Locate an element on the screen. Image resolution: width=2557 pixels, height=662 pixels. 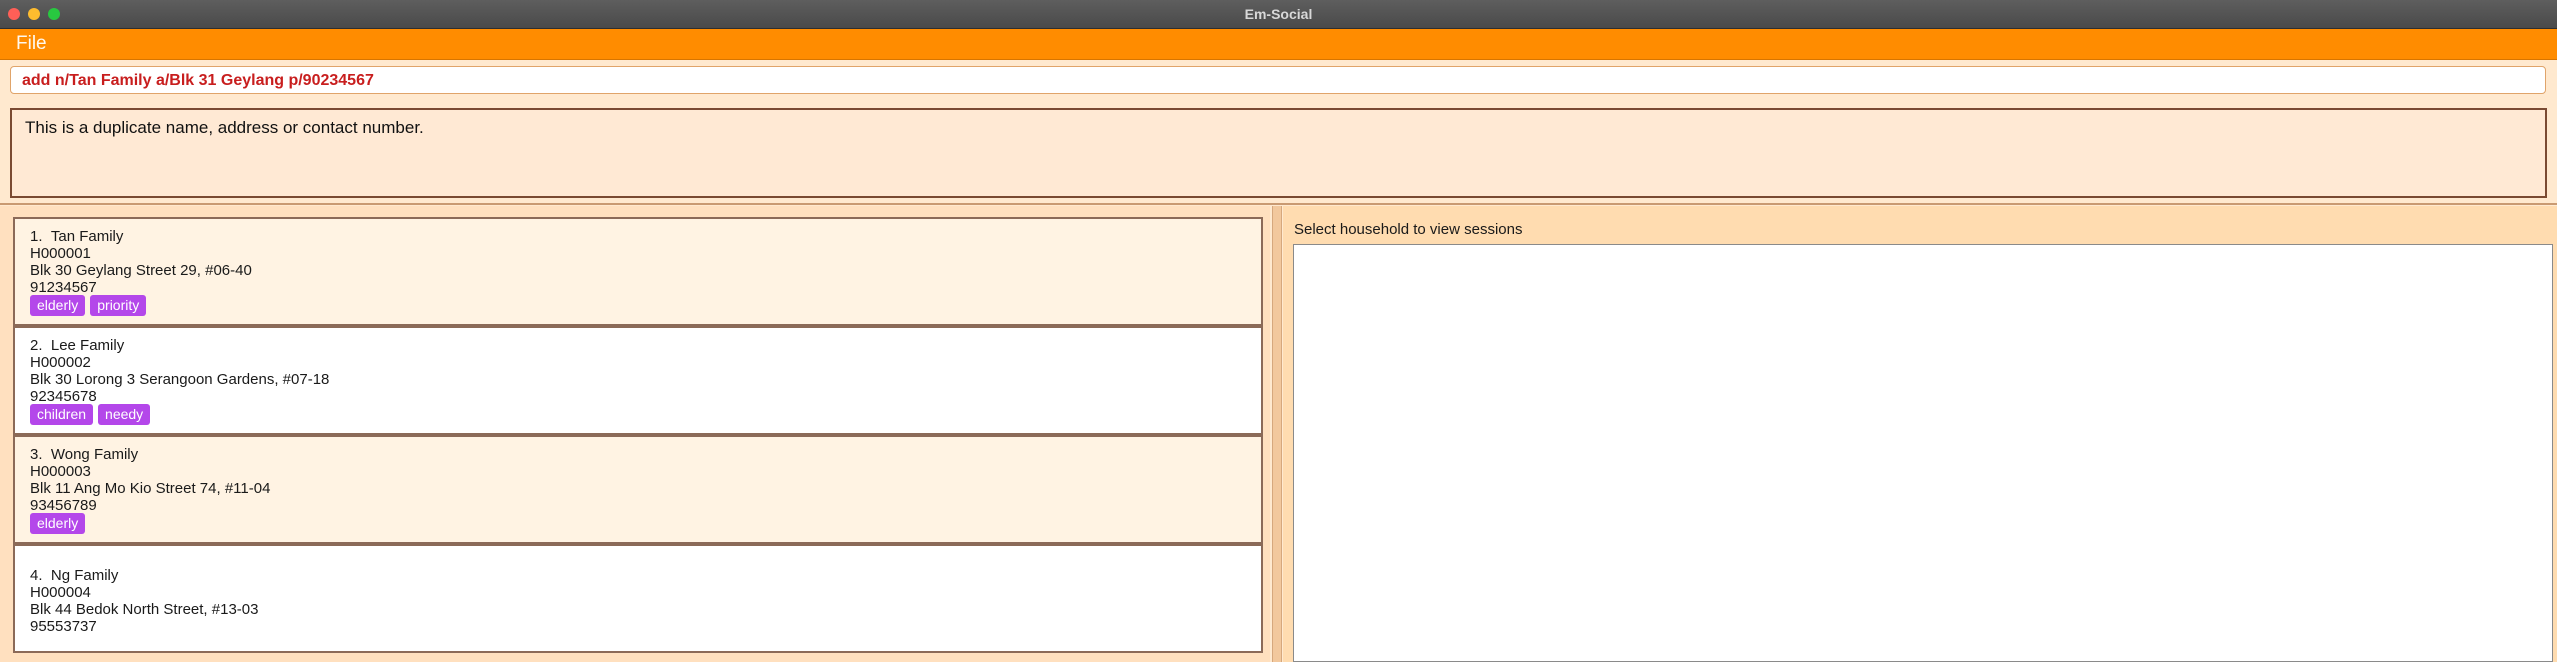
household-phone: 92345678 is located at coordinates (63, 396).